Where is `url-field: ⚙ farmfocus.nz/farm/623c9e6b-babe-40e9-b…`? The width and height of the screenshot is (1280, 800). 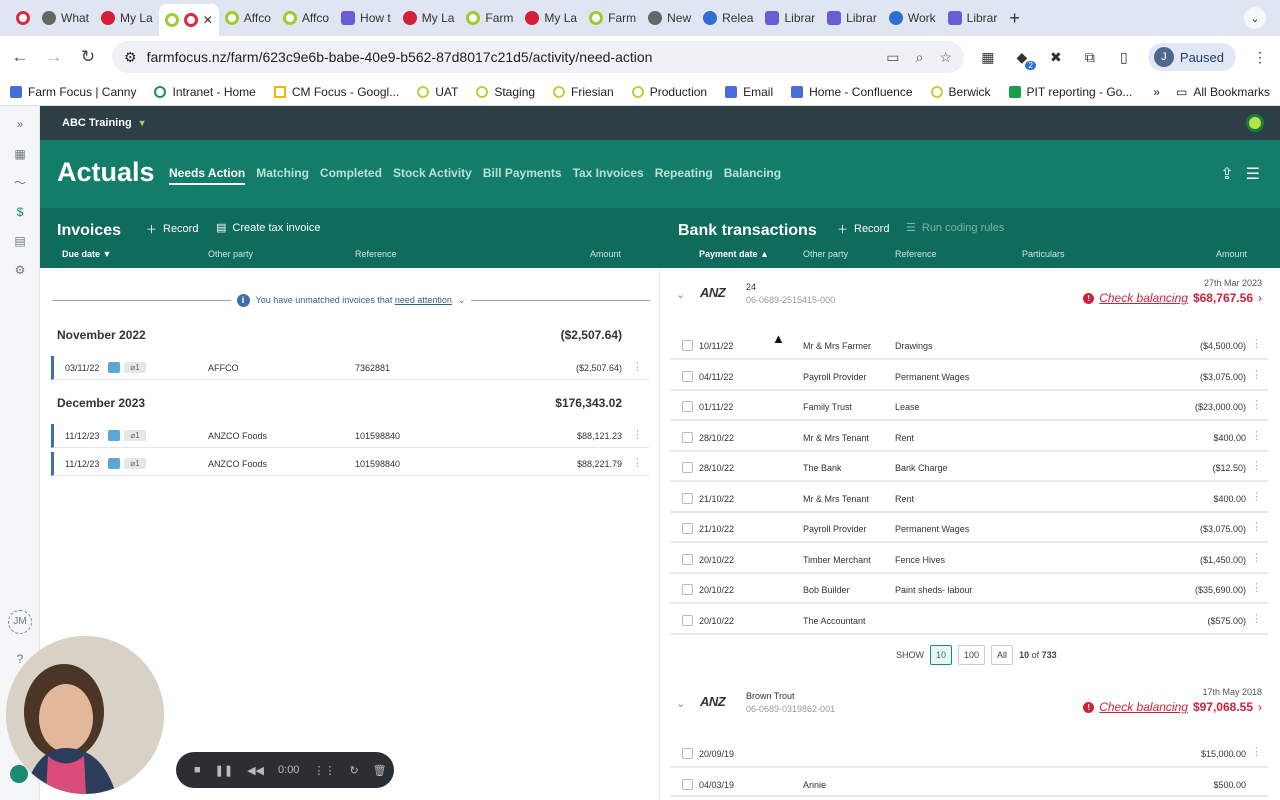
url-field: ⚙ farmfocus.nz/farm/623c9e6b-babe-40e9-b… is located at coordinates (538, 57).